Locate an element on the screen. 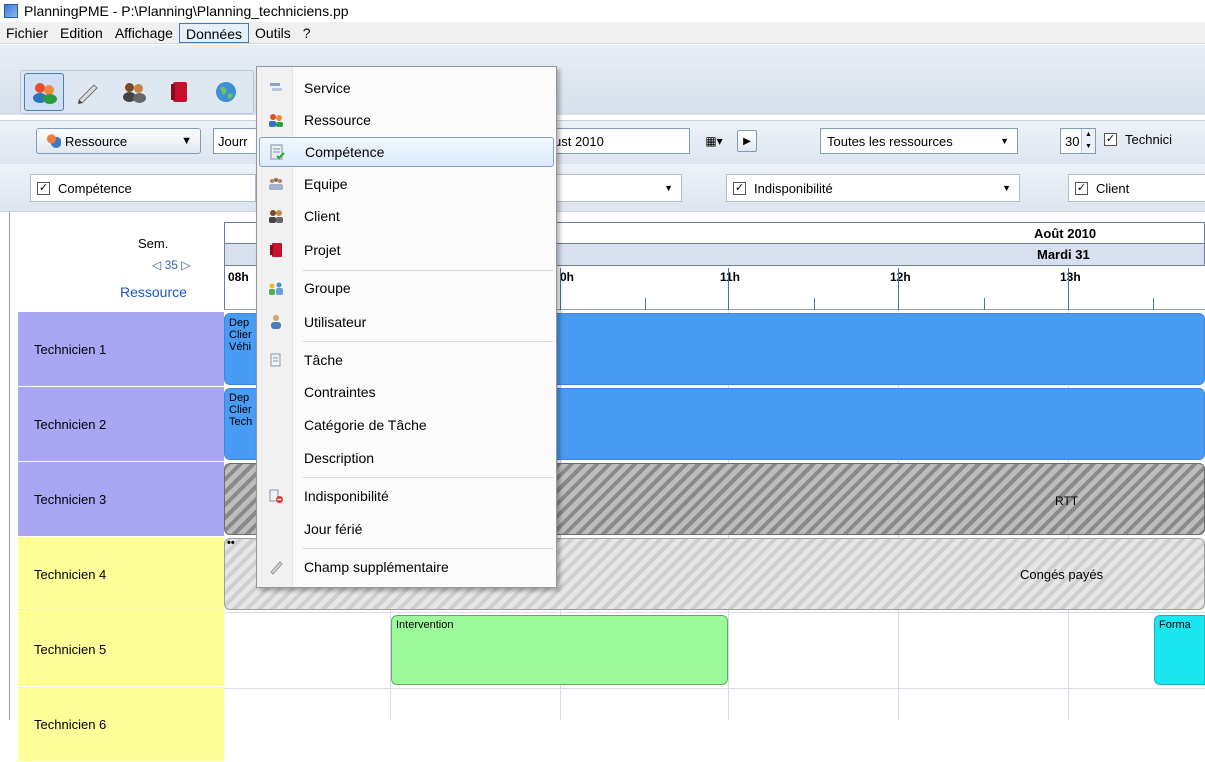  menu-item-jour-ferie: Jour férié is located at coordinates (406, 529).